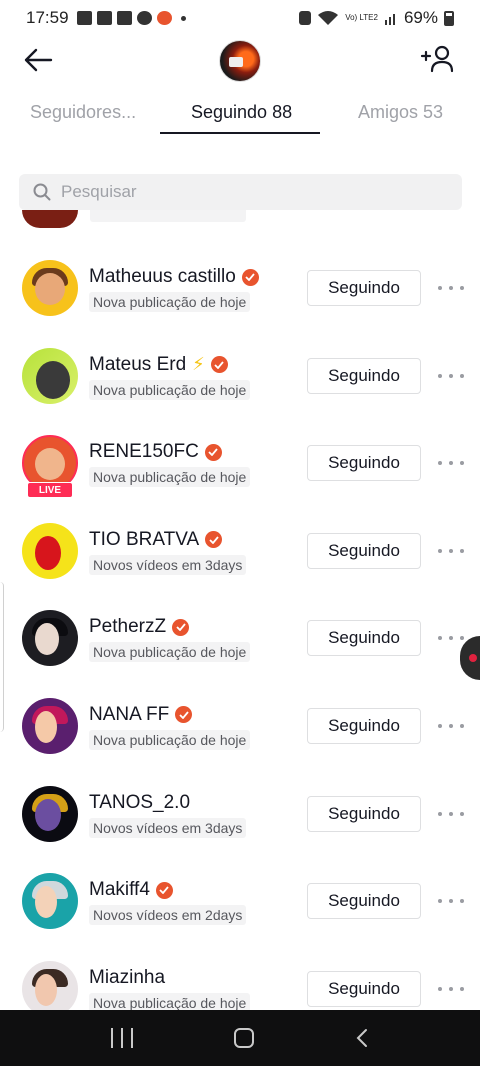 The image size is (480, 1066). What do you see at coordinates (162, 277) in the screenshot?
I see `username: Matheuus castillo` at bounding box center [162, 277].